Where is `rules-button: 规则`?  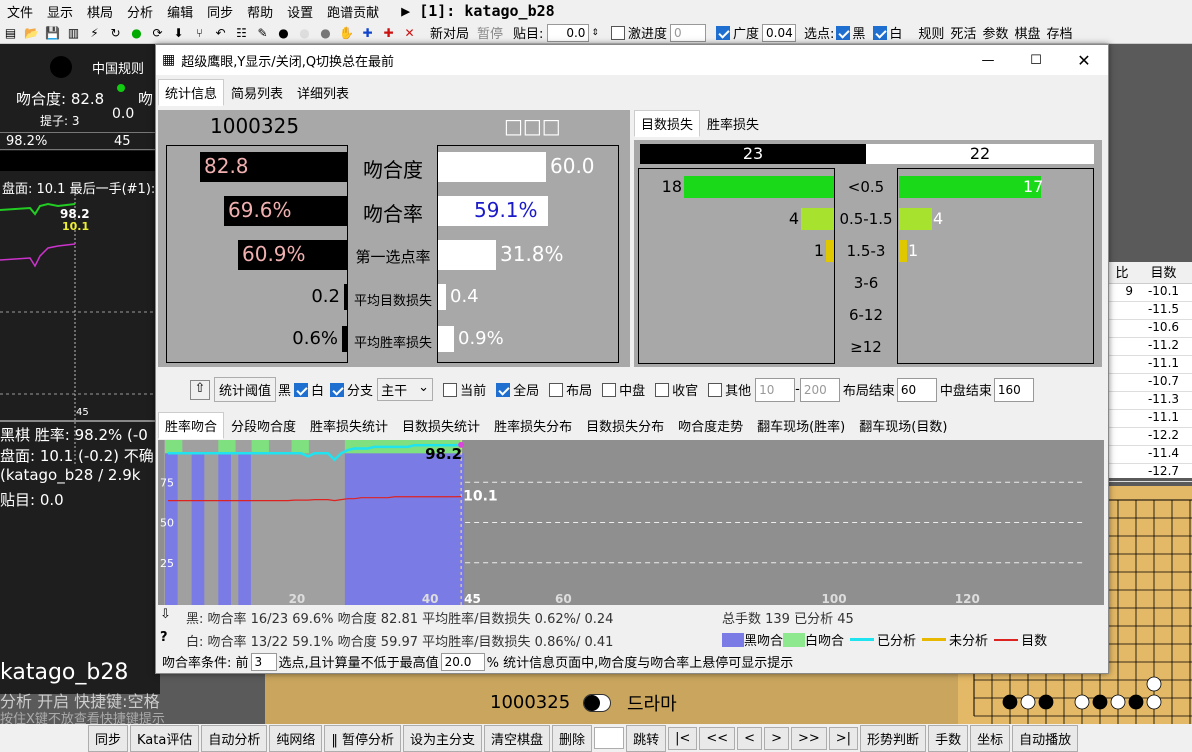 rules-button: 规则 is located at coordinates (931, 32).